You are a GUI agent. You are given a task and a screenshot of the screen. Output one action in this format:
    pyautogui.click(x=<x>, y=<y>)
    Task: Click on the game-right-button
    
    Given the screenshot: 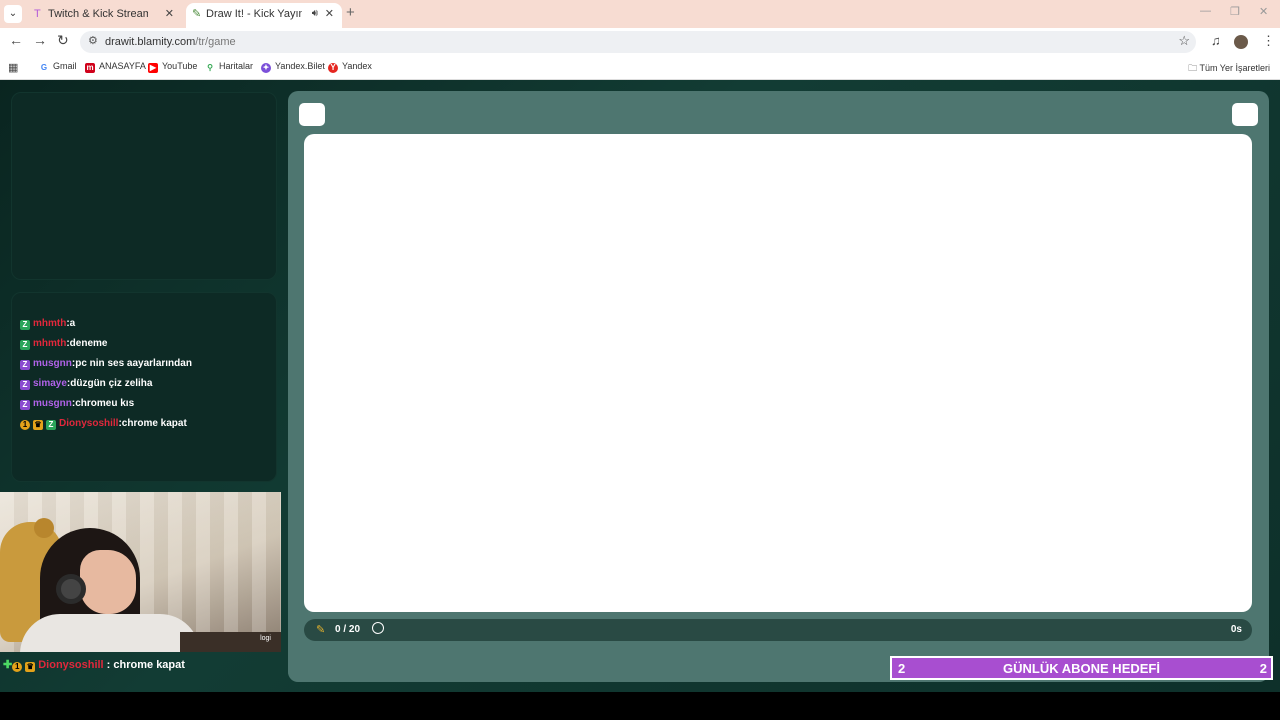 What is the action you would take?
    pyautogui.click(x=1245, y=114)
    